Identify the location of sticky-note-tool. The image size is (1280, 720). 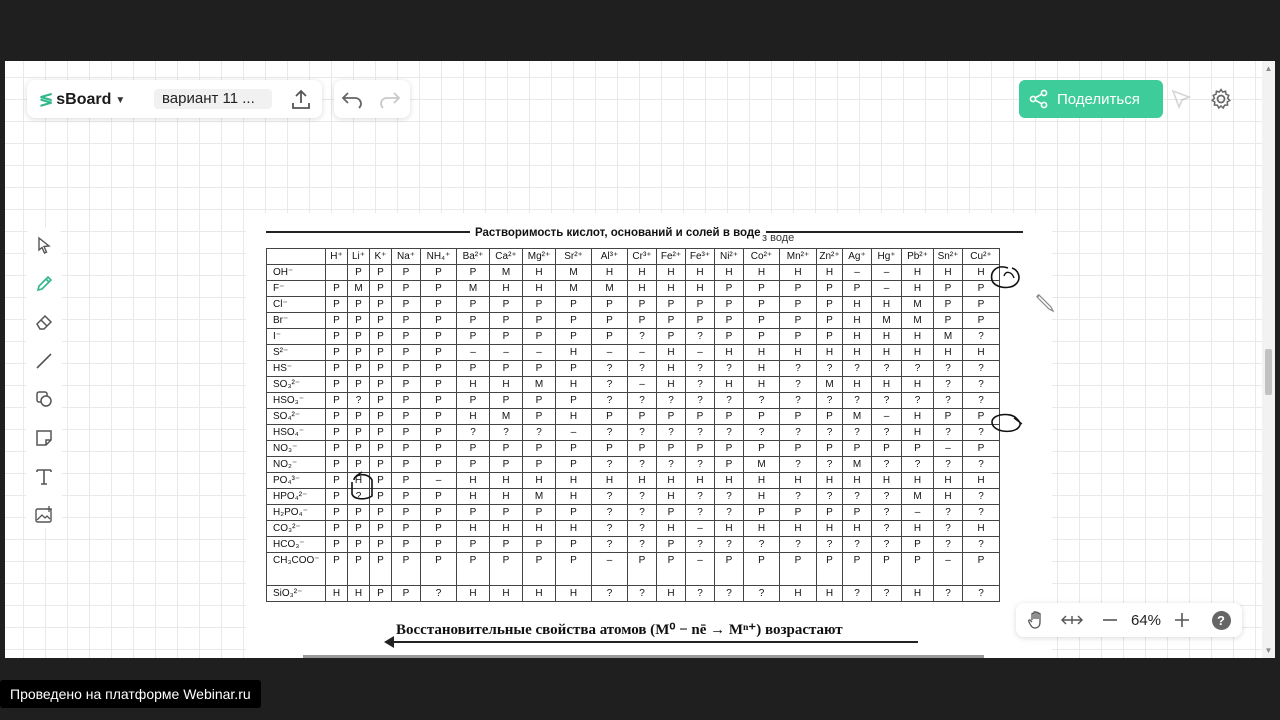
(44, 438).